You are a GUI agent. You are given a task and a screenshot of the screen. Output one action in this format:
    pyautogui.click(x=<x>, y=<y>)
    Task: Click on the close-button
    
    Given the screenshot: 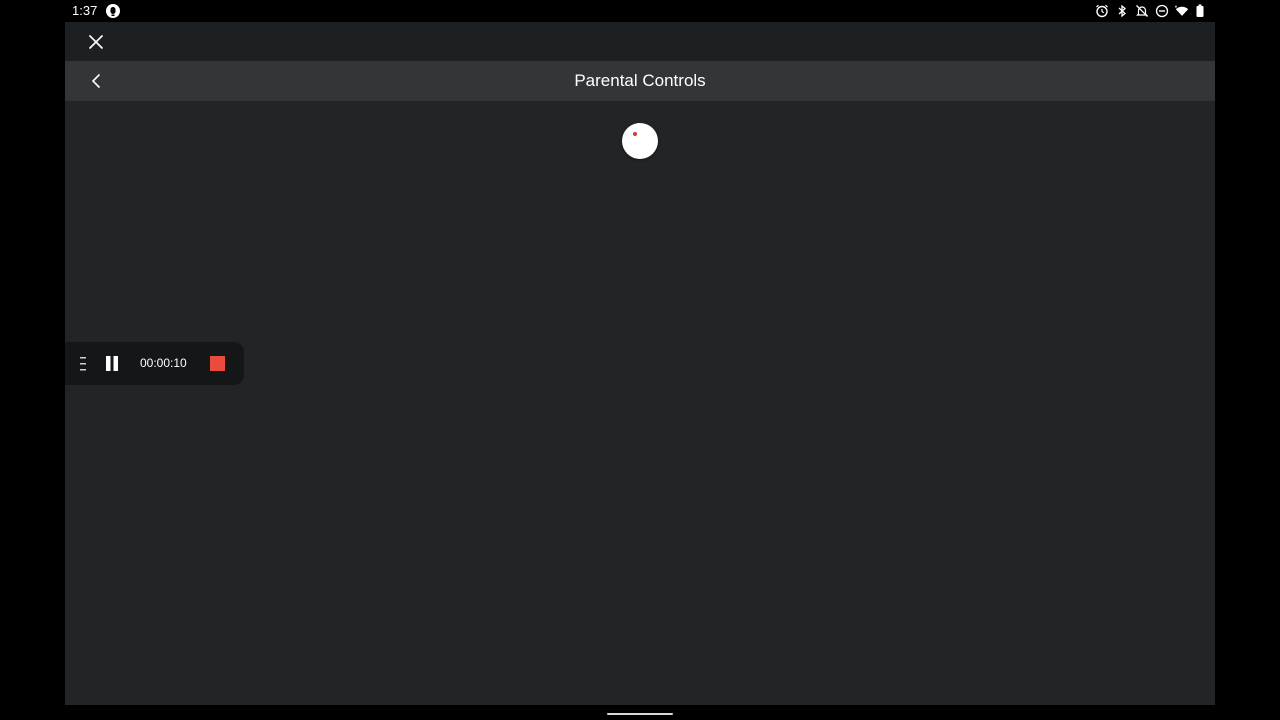 What is the action you would take?
    pyautogui.click(x=96, y=42)
    